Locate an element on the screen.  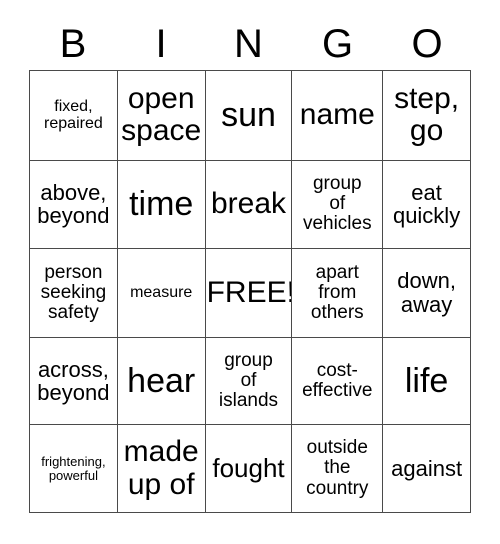
bingo-cell-label: down, away is located at coordinates (426, 292).